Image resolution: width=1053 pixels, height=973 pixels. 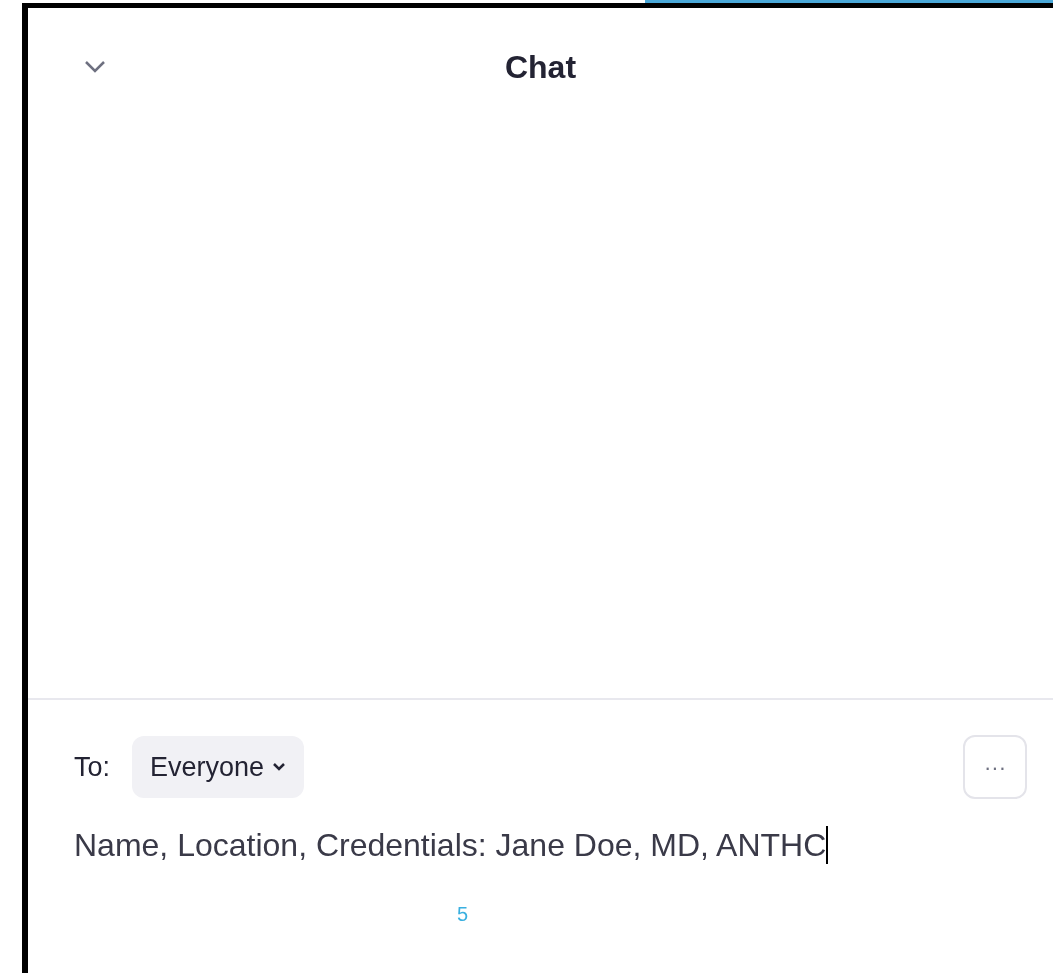 I want to click on recipient-label: To:, so click(x=92, y=767).